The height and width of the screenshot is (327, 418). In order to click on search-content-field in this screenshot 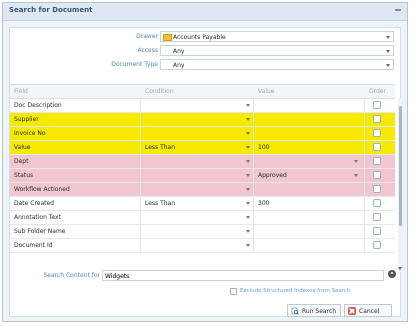, I will do `click(243, 275)`.